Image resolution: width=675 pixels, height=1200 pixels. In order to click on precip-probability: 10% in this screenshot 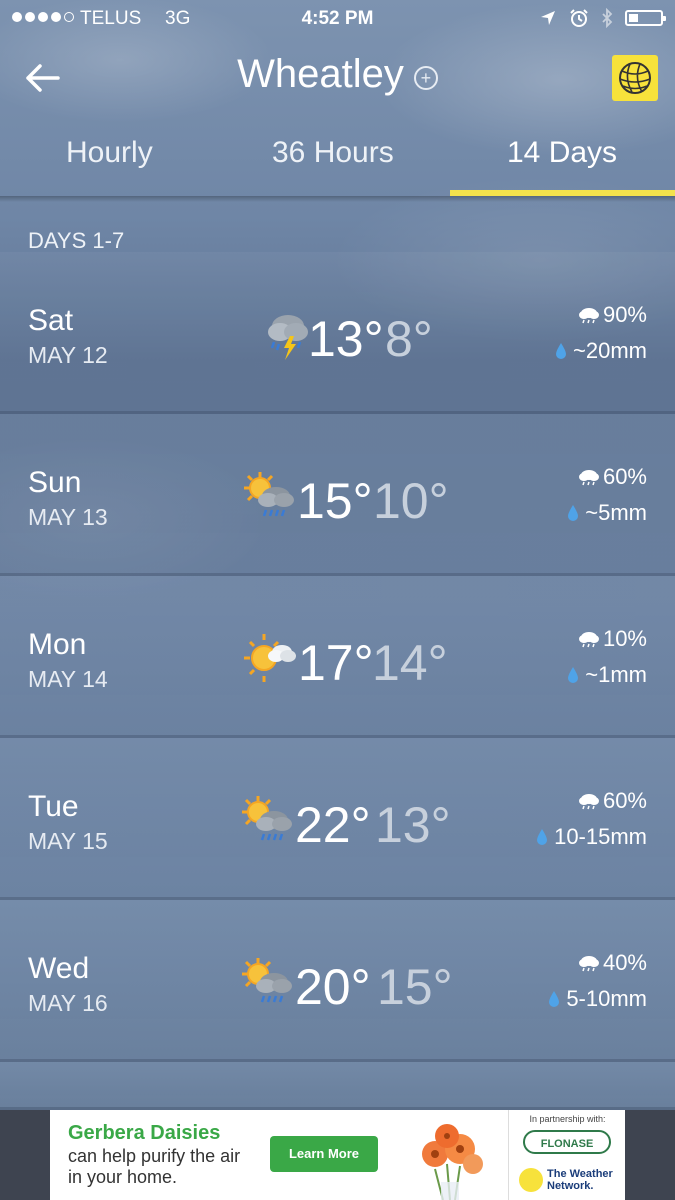, I will do `click(612, 639)`.